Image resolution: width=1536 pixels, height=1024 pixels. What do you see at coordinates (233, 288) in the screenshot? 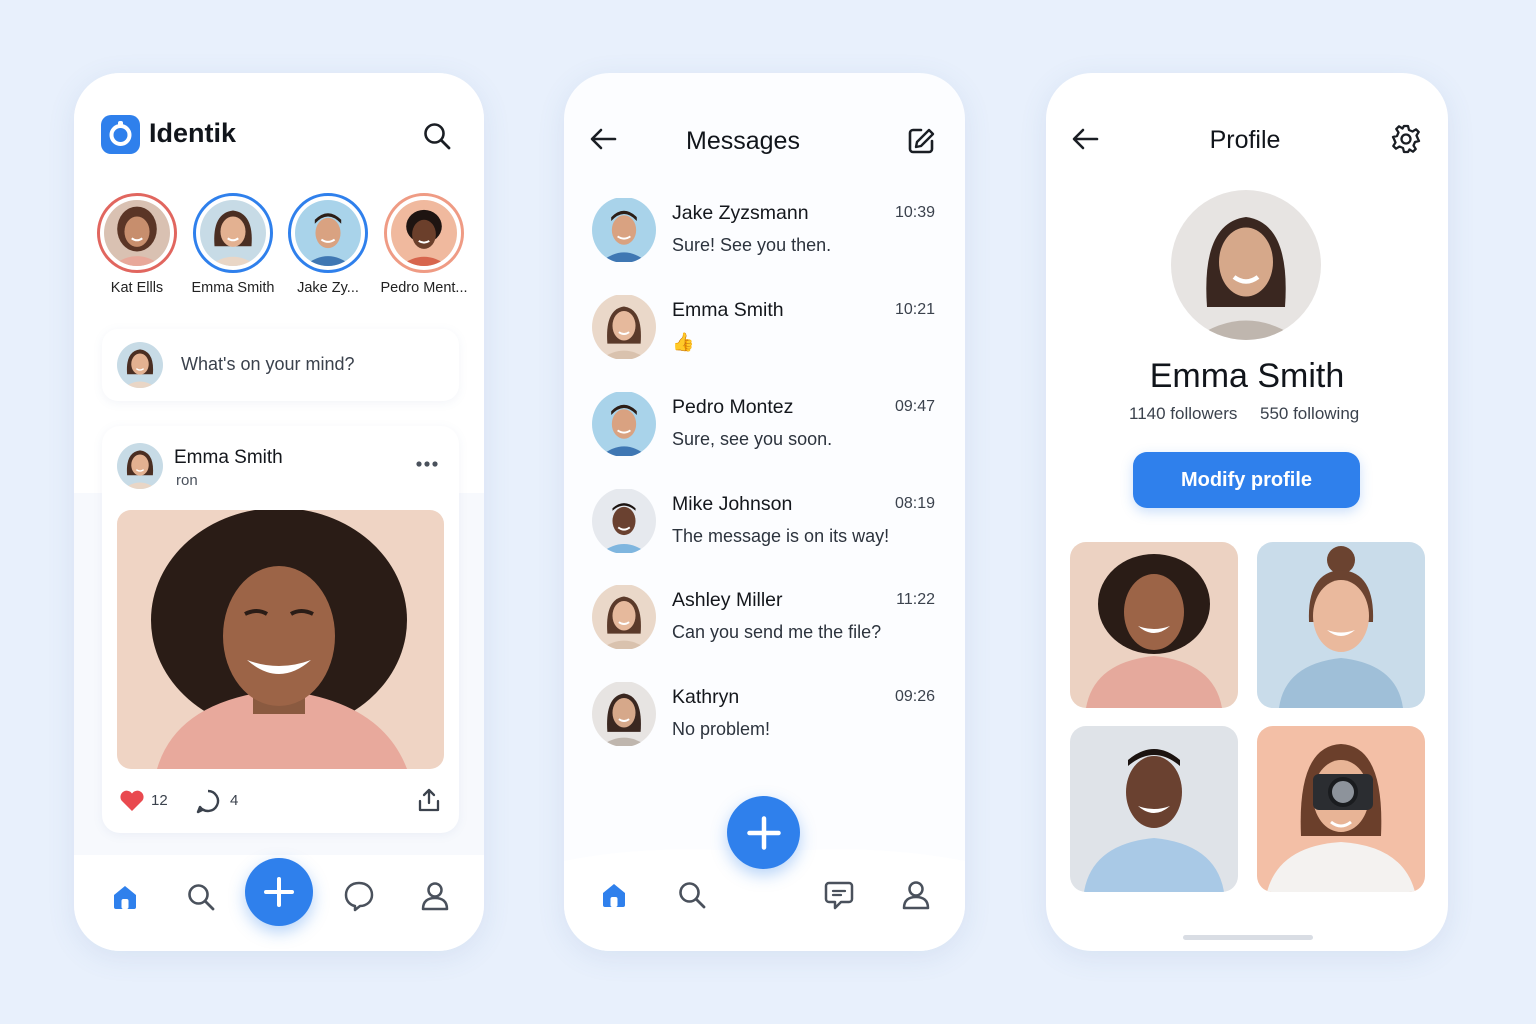
I see `story-name: Emma Smith` at bounding box center [233, 288].